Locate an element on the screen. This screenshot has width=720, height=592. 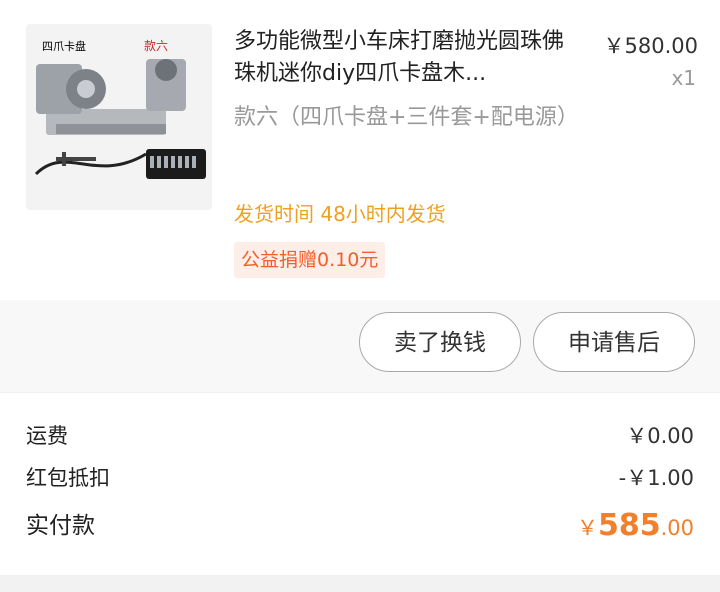
charity-badge: 公益捐赠0.10元 is located at coordinates (310, 260).